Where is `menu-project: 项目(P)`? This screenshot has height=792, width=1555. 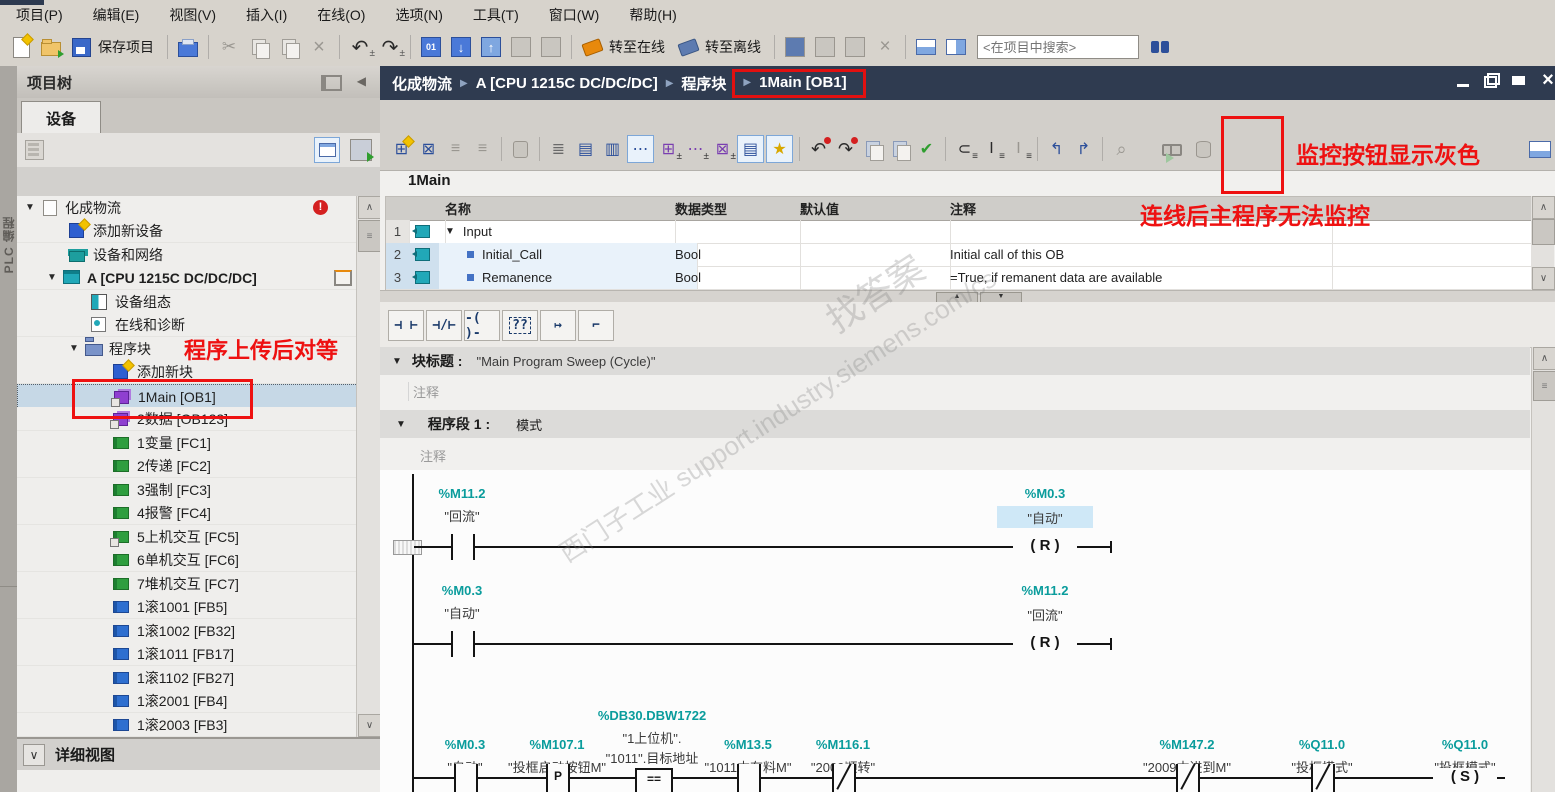
menu-project: 项目(P) is located at coordinates (39, 15).